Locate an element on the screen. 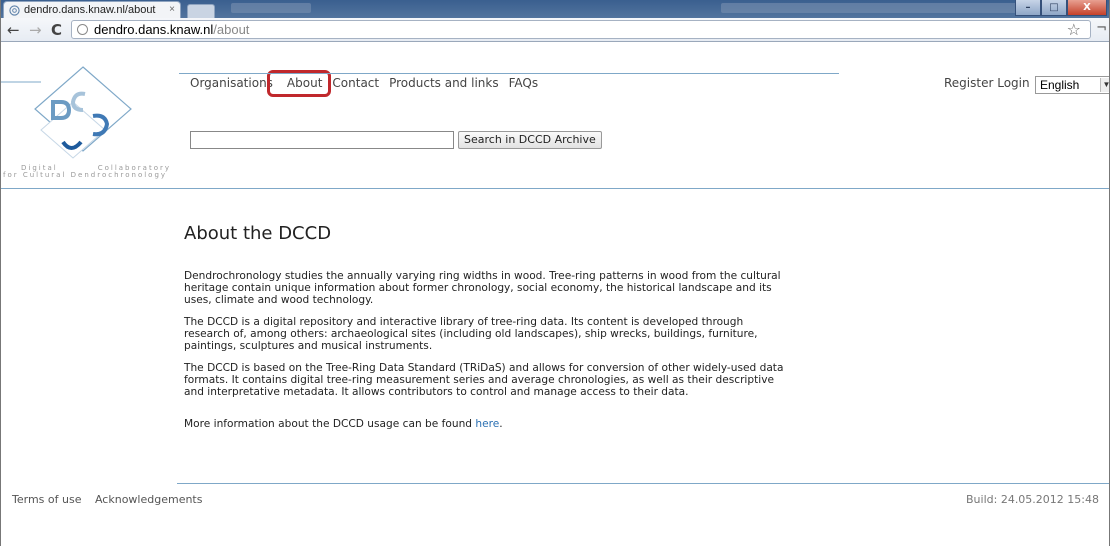  footer-links: Terms of use Acknowledgements is located at coordinates (112, 499).